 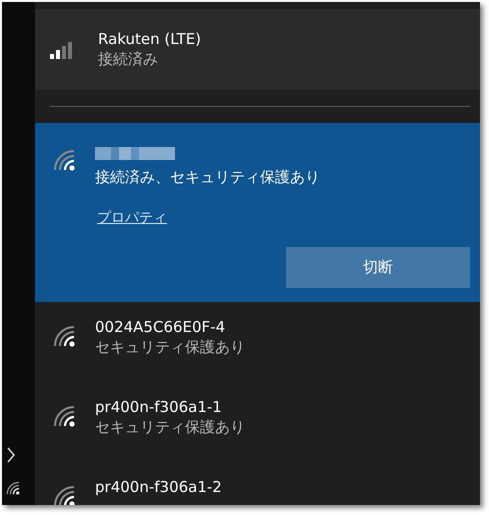 What do you see at coordinates (257, 49) in the screenshot?
I see `cellular-item: Rakuten (LTE) 接続済み` at bounding box center [257, 49].